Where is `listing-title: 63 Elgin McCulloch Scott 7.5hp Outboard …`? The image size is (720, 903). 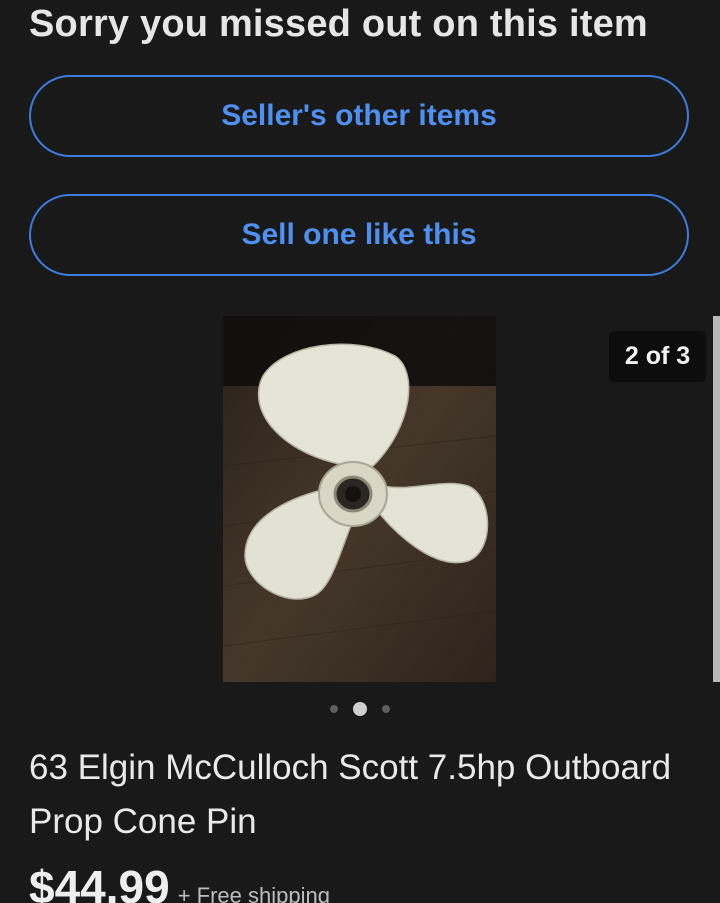
listing-title: 63 Elgin McCulloch Scott 7.5hp Outboard … is located at coordinates (350, 794).